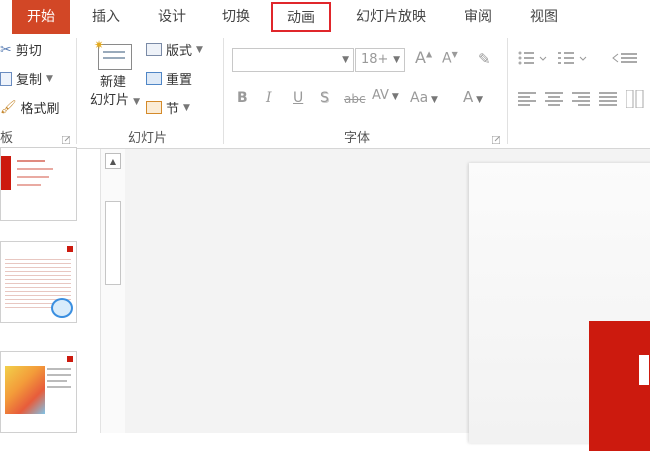 The image size is (650, 451). I want to click on slides-group-label: 幻灯片, so click(148, 138).